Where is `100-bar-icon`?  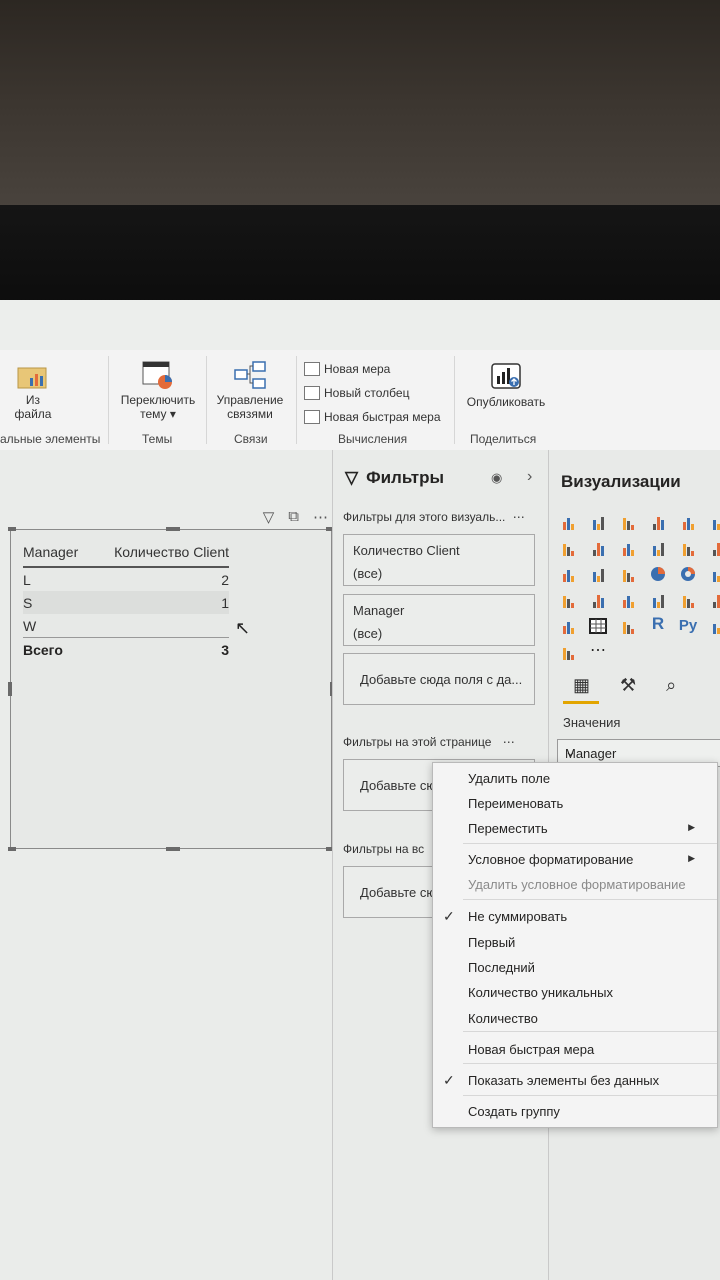 100-bar-icon is located at coordinates (688, 522).